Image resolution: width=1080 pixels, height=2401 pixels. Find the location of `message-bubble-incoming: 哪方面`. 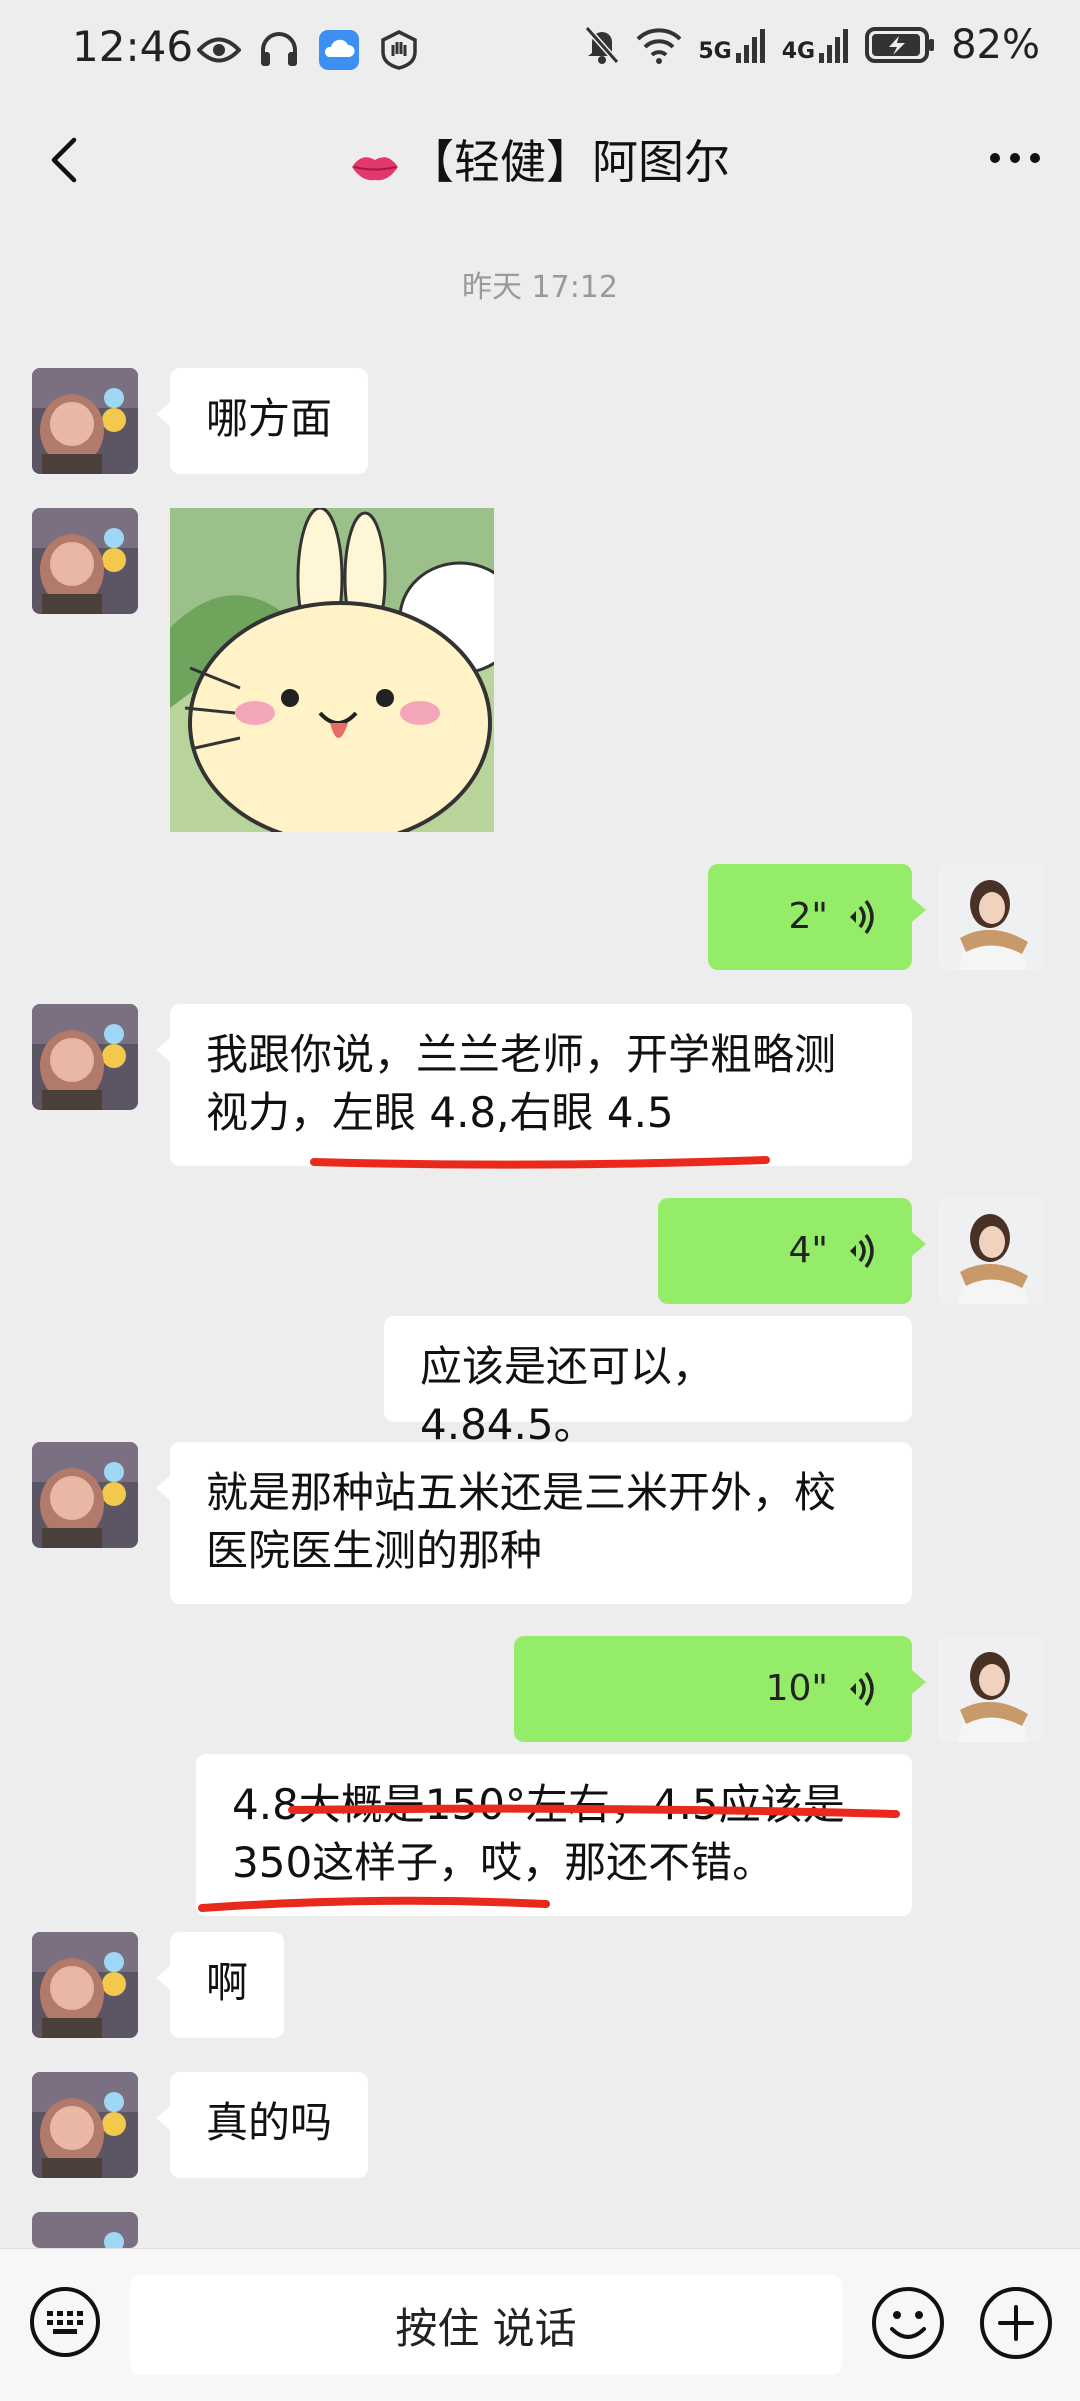

message-bubble-incoming: 哪方面 is located at coordinates (262, 421).